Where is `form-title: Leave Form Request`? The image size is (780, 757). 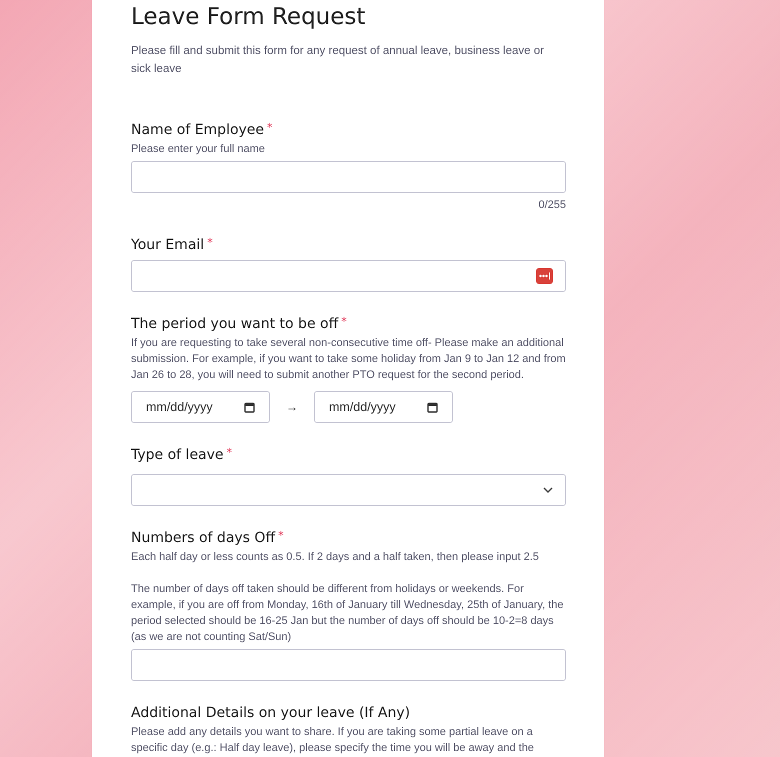
form-title: Leave Form Request is located at coordinates (248, 18).